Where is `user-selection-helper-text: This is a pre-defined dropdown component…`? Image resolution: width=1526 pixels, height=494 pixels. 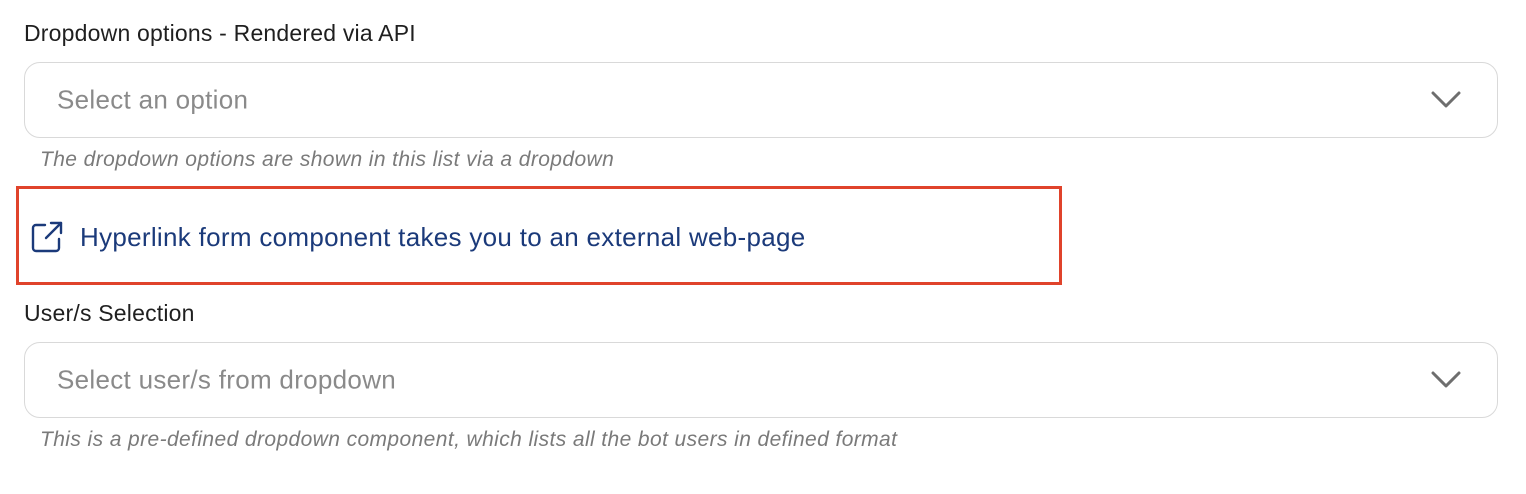 user-selection-helper-text: This is a pre-defined dropdown component… is located at coordinates (469, 439).